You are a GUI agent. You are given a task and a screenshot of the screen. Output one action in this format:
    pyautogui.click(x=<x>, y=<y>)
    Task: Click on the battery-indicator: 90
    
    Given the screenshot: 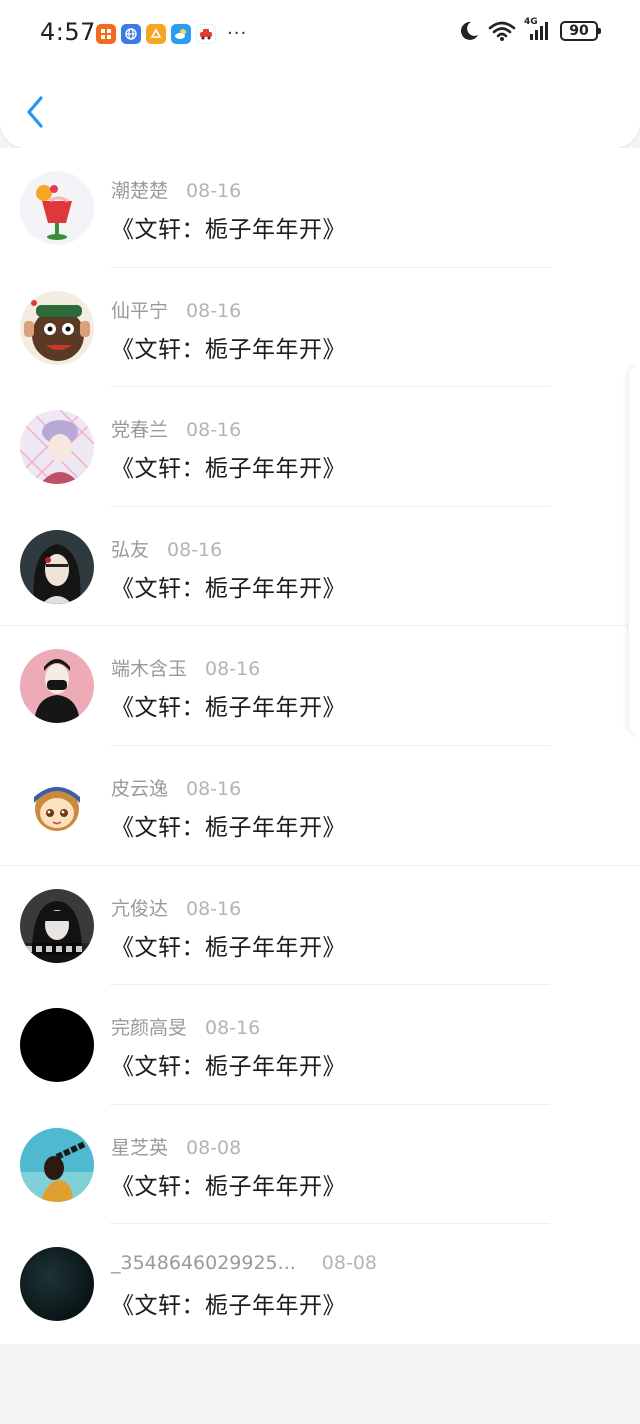 What is the action you would take?
    pyautogui.click(x=580, y=31)
    